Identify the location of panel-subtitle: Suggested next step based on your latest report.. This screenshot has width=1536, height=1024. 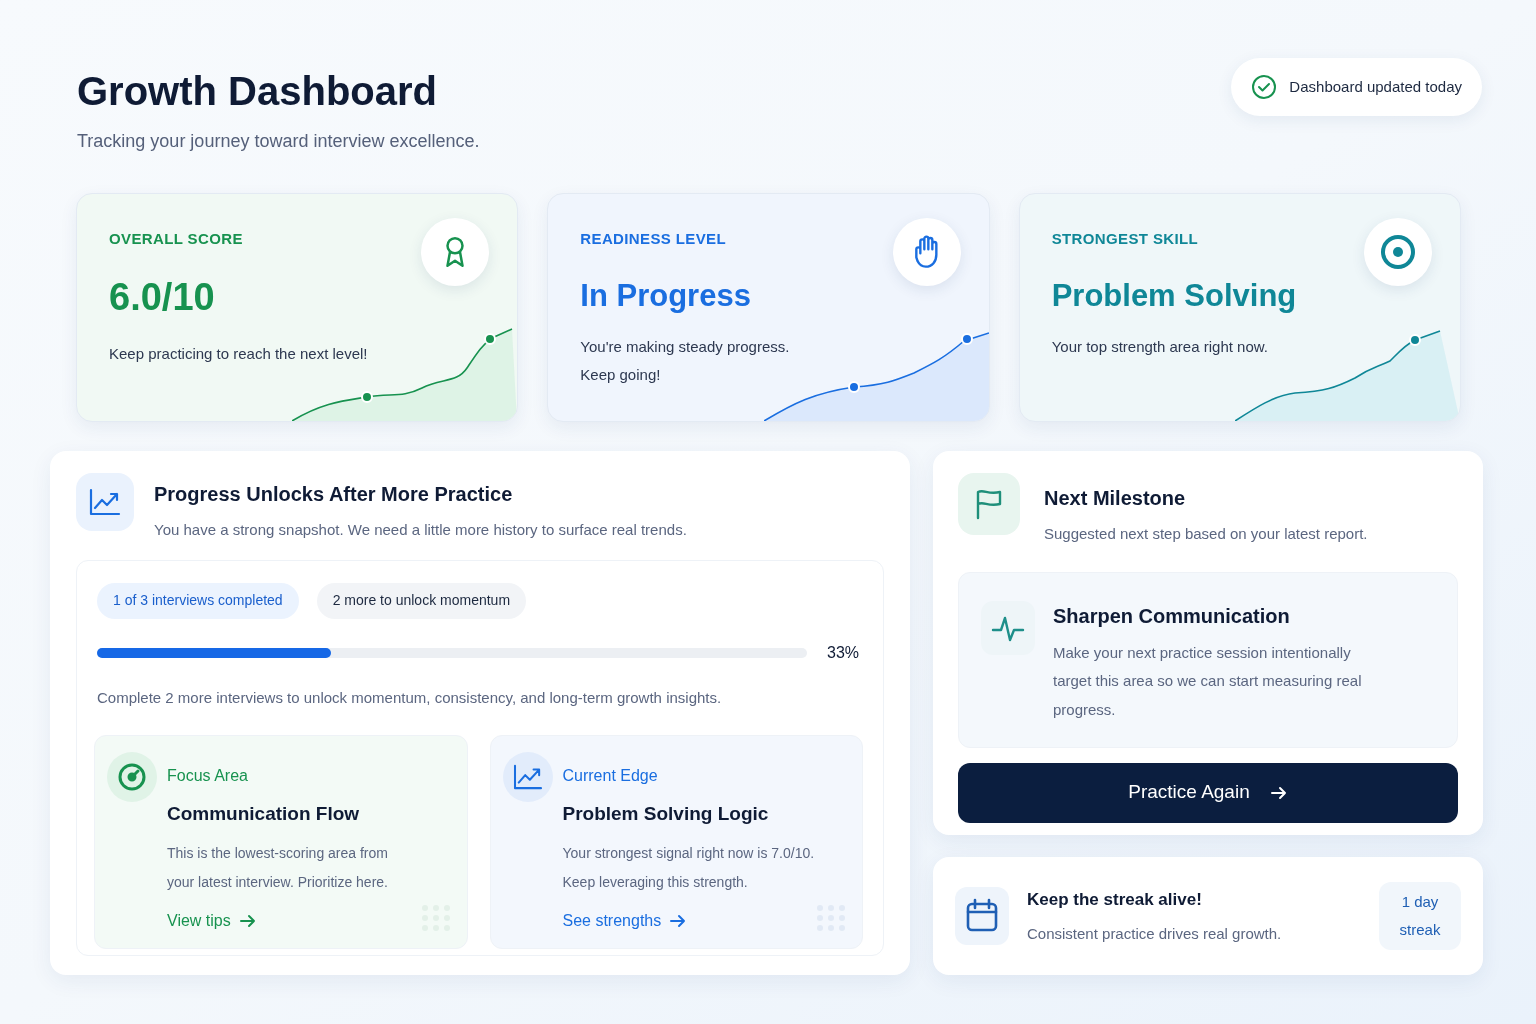
(1206, 534).